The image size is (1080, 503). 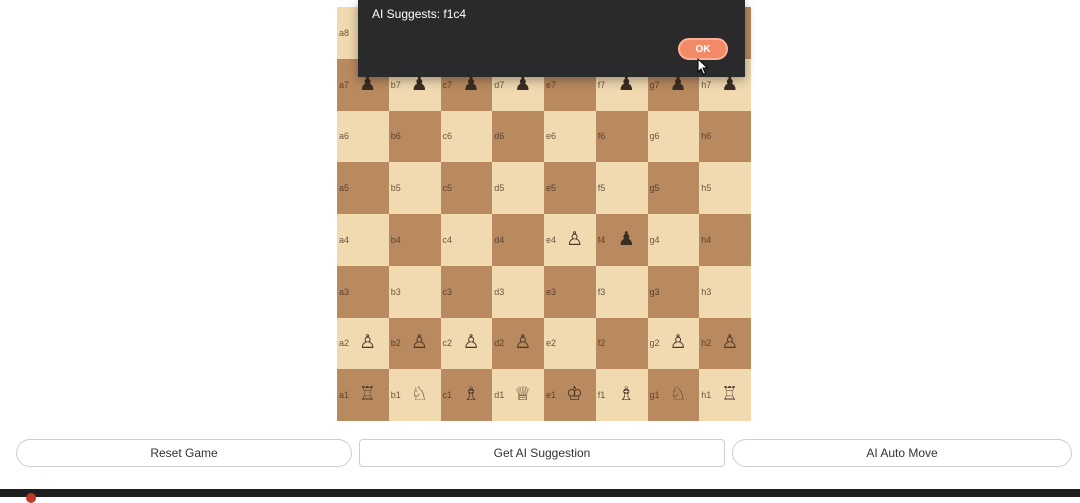 What do you see at coordinates (673, 136) in the screenshot?
I see `square-g6: g6` at bounding box center [673, 136].